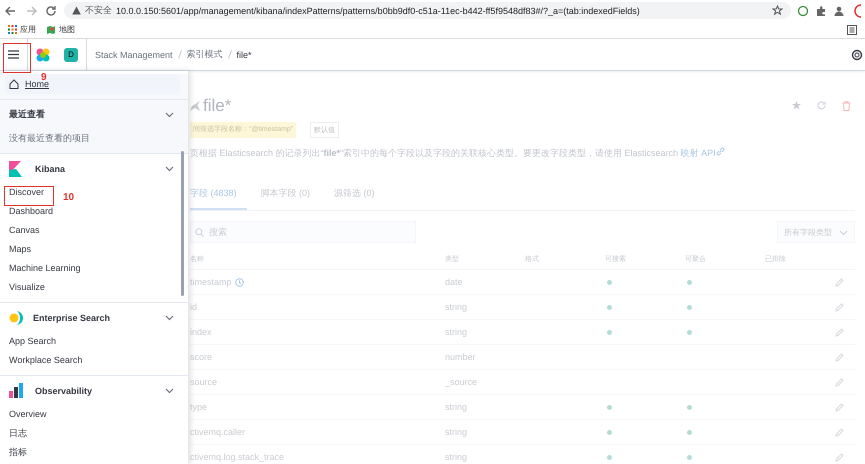 This screenshot has width=865, height=464. What do you see at coordinates (18, 433) in the screenshot?
I see `nav-link: 日志` at bounding box center [18, 433].